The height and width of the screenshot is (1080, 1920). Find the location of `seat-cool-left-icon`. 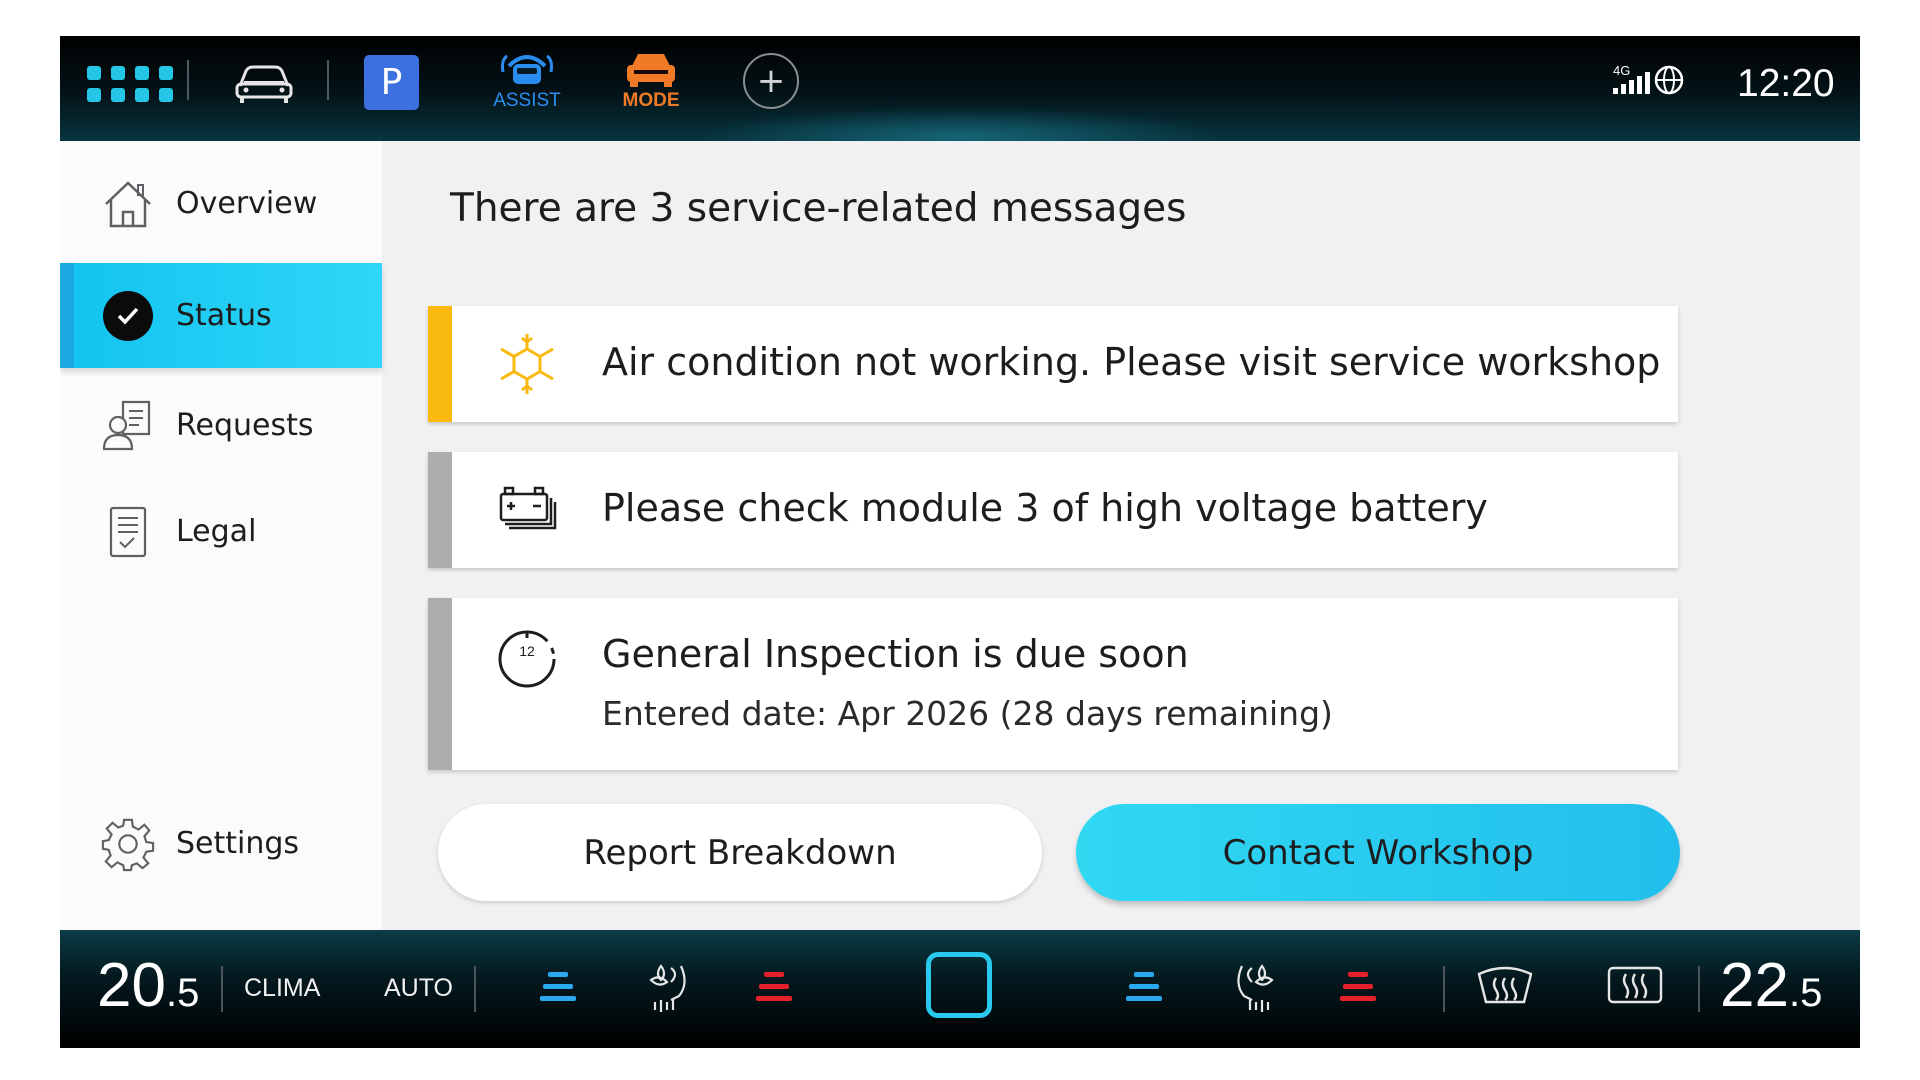

seat-cool-left-icon is located at coordinates (558, 990).